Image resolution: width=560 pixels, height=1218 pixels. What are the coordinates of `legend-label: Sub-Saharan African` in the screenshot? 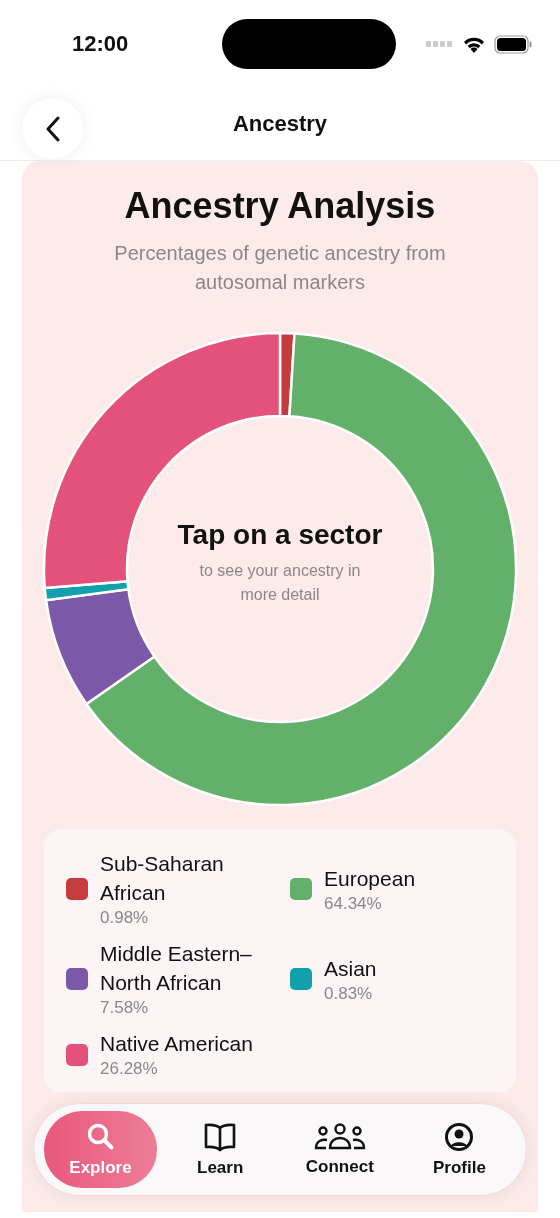 It's located at (162, 878).